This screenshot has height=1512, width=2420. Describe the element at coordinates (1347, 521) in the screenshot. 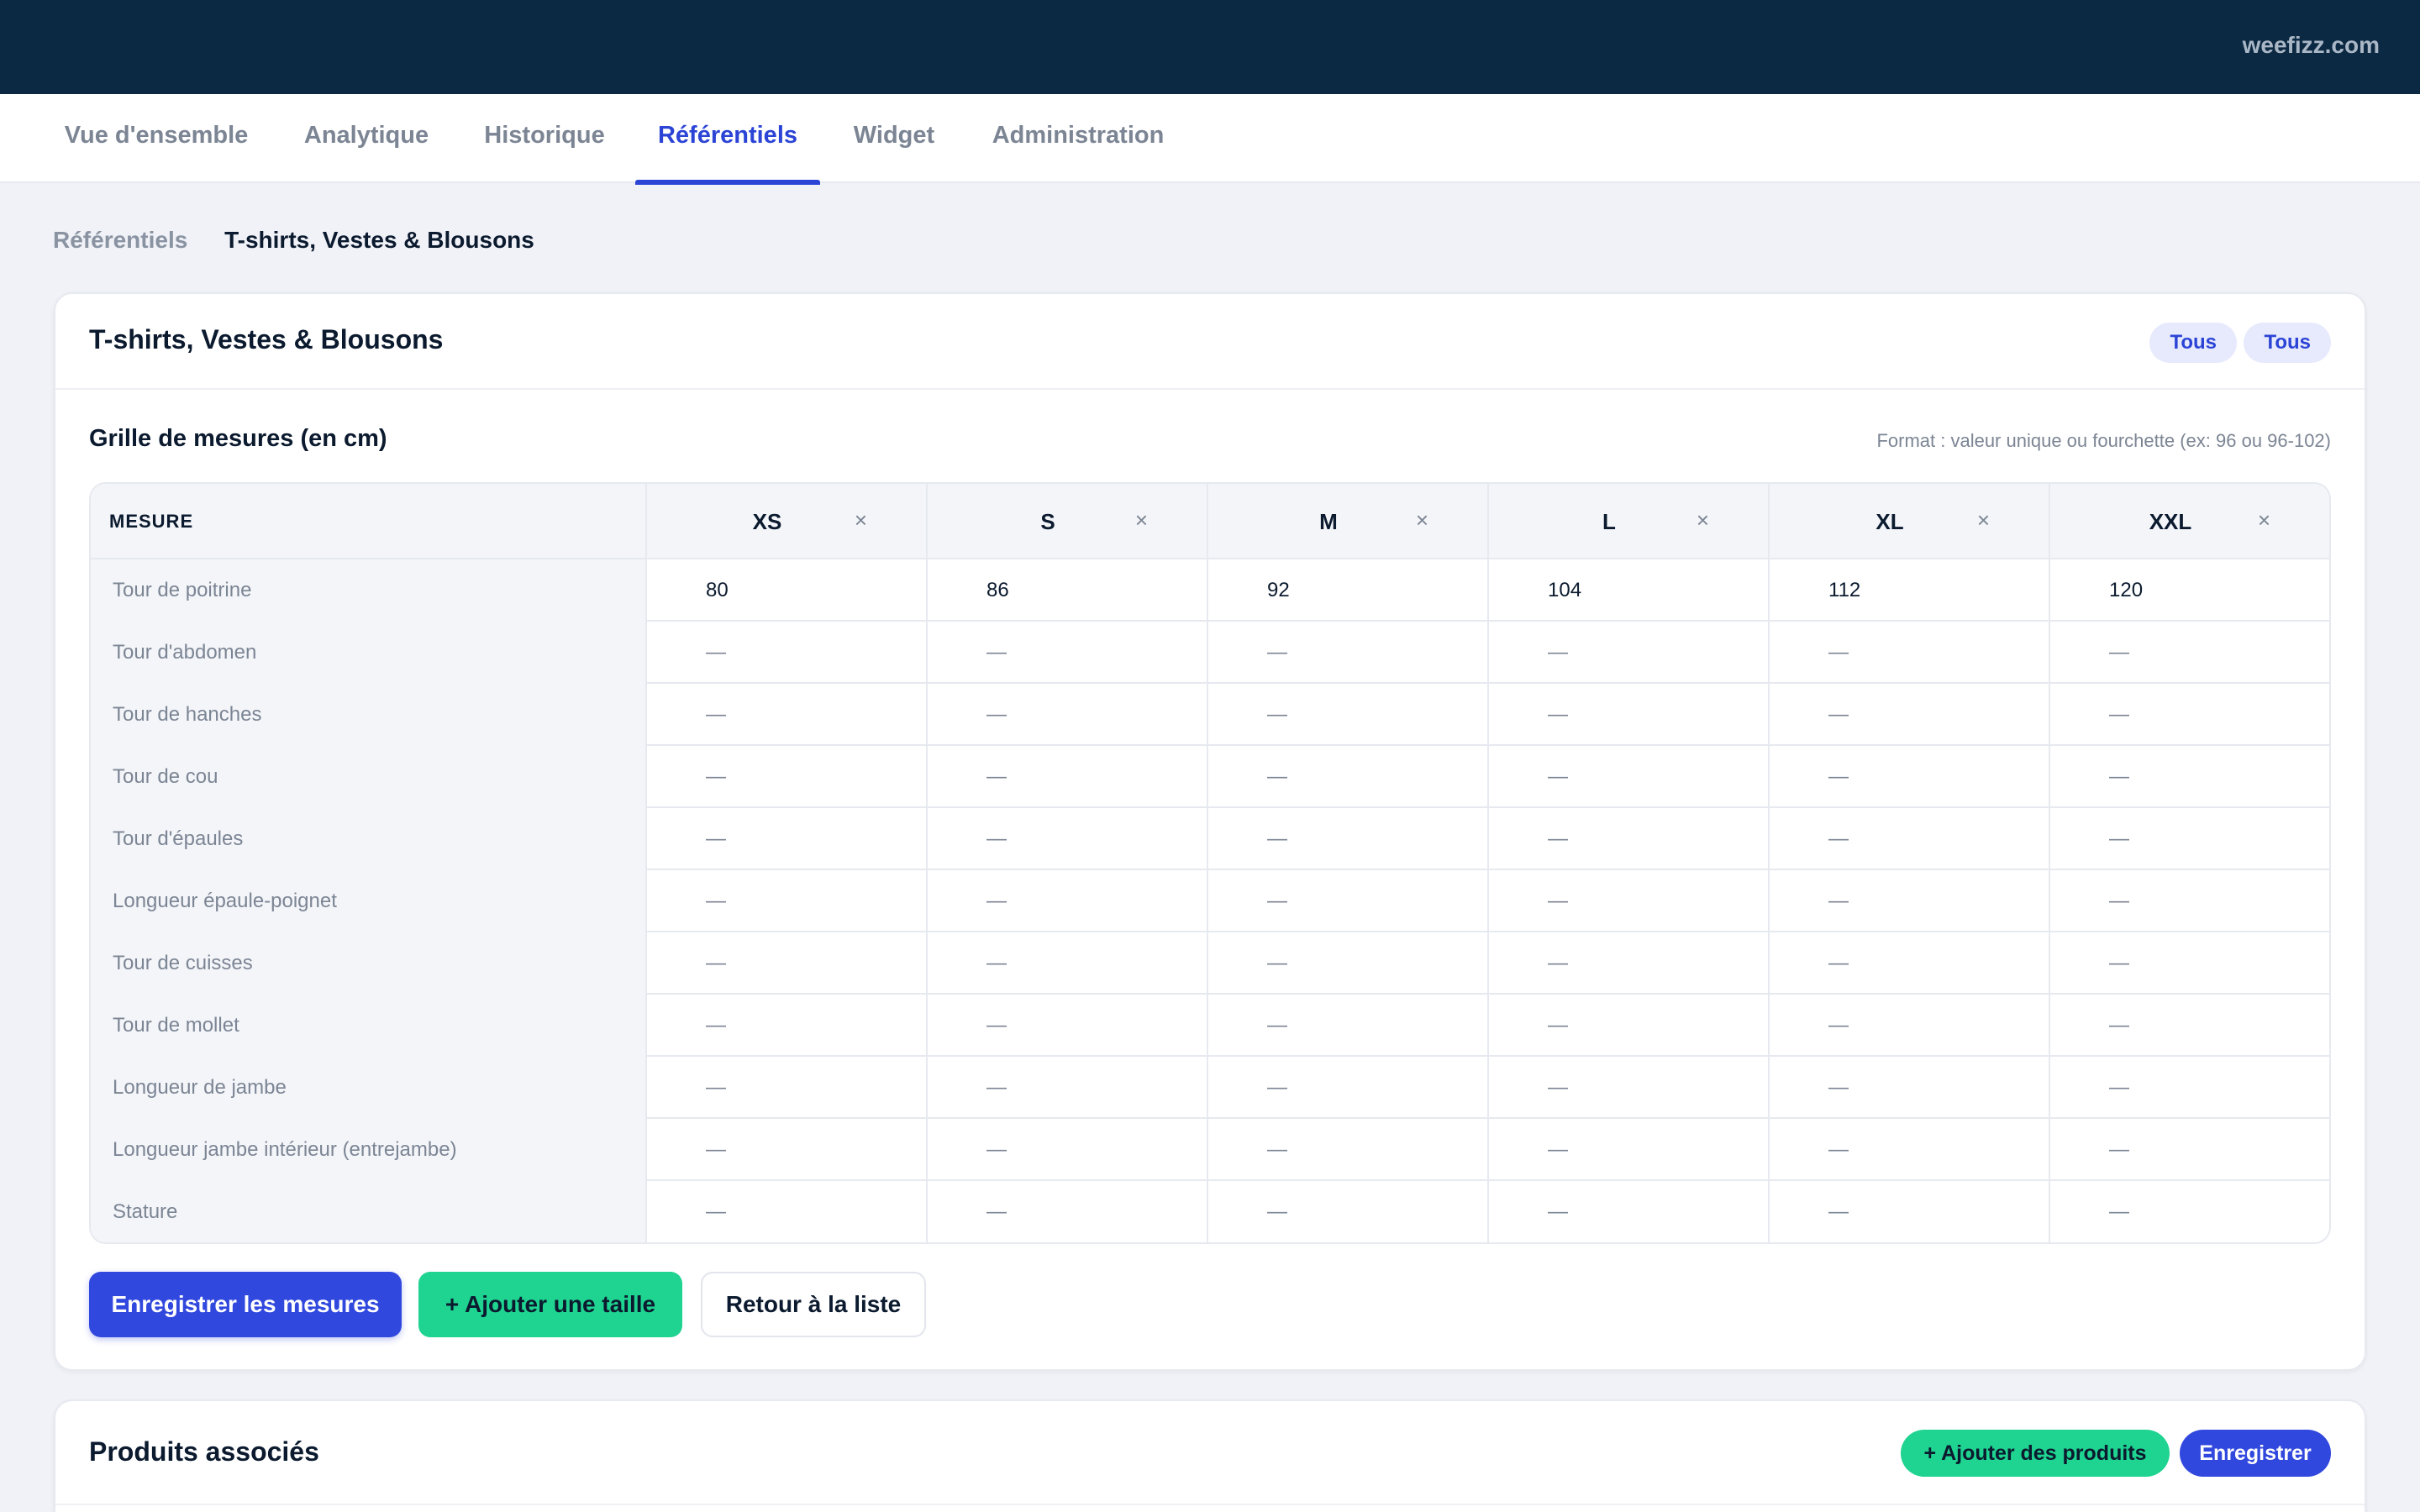

I see `size-column-m: M ×` at that location.